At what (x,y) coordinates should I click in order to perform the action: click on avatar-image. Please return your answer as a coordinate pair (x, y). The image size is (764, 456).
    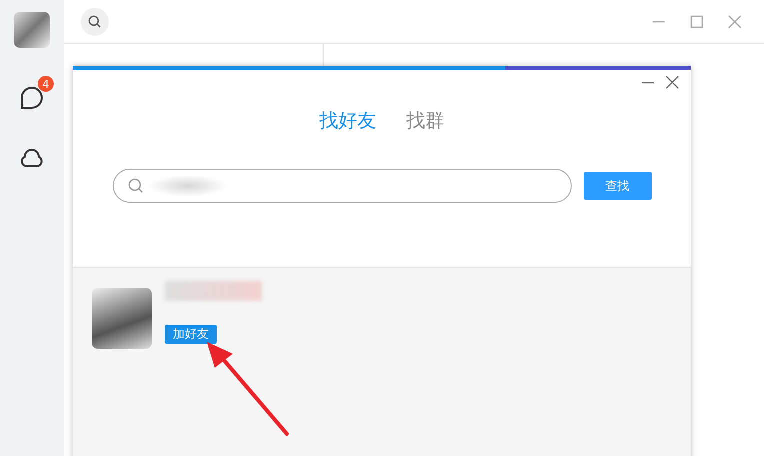
    Looking at the image, I should click on (32, 30).